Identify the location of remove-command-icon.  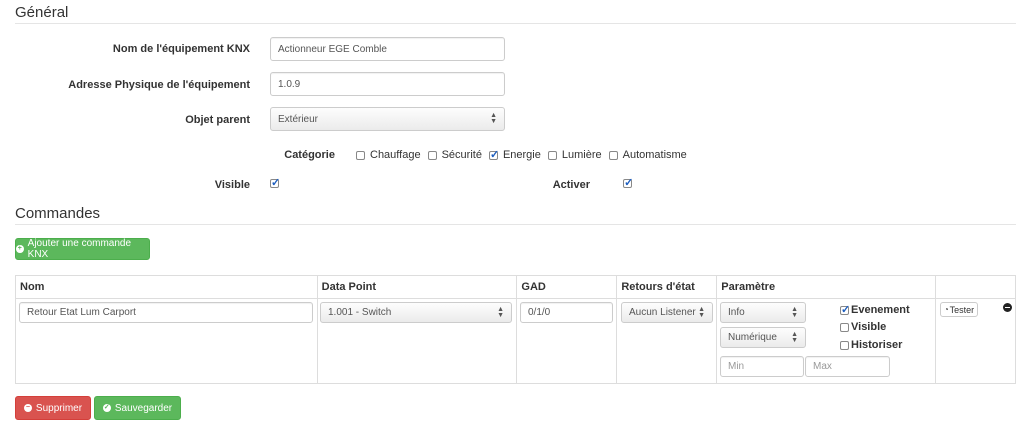
(1007, 307).